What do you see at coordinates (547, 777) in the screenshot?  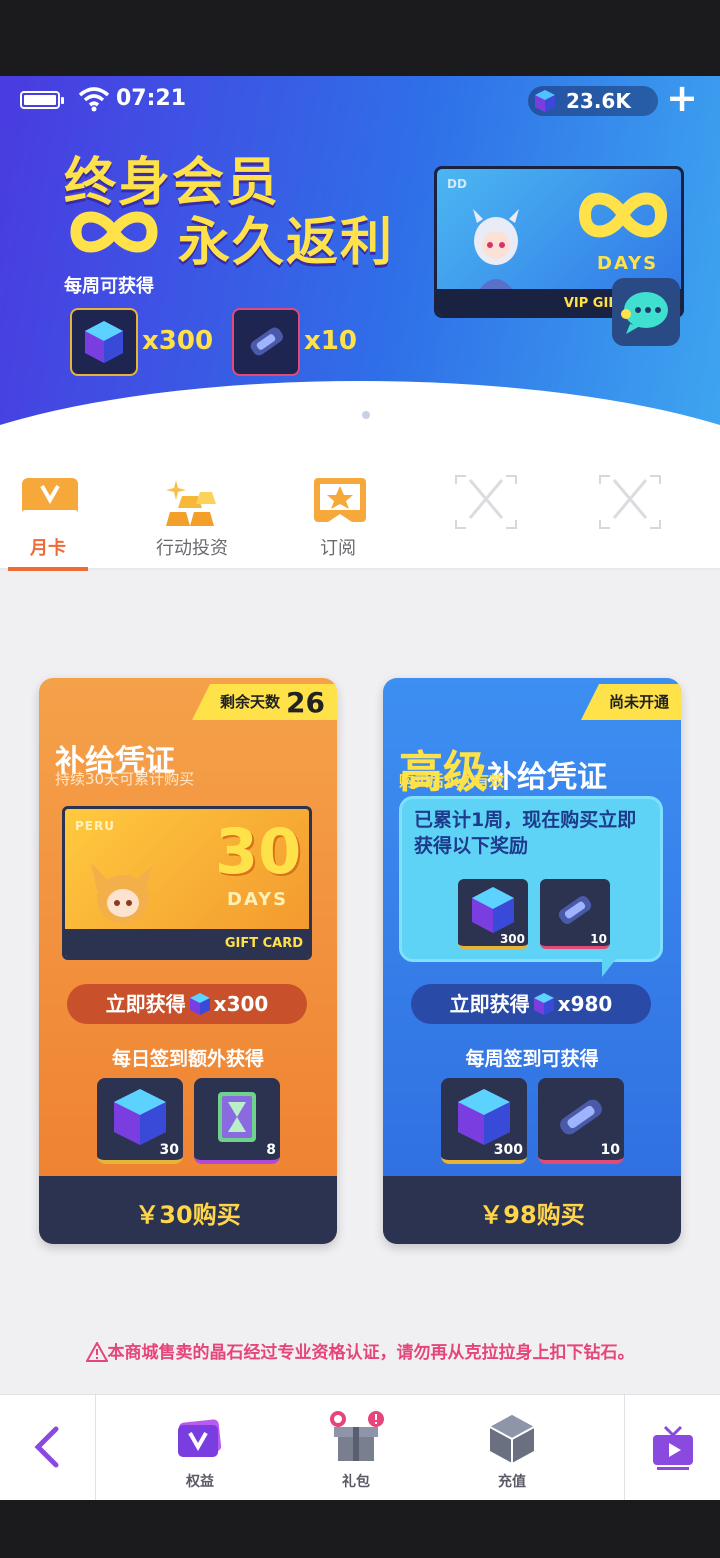 I see `card-title-rest: 补给凭证` at bounding box center [547, 777].